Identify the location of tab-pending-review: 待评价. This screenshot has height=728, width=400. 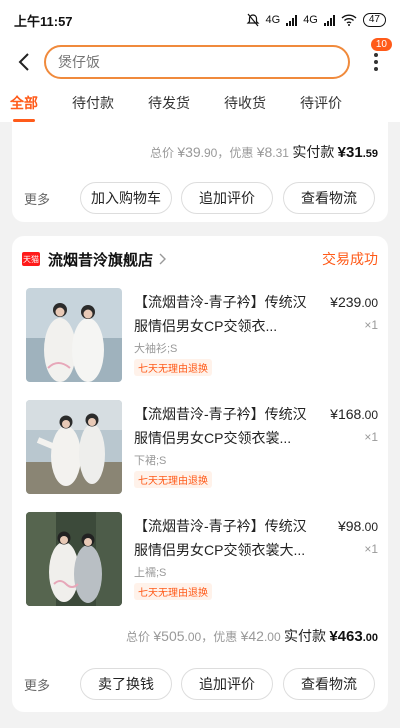
(321, 103).